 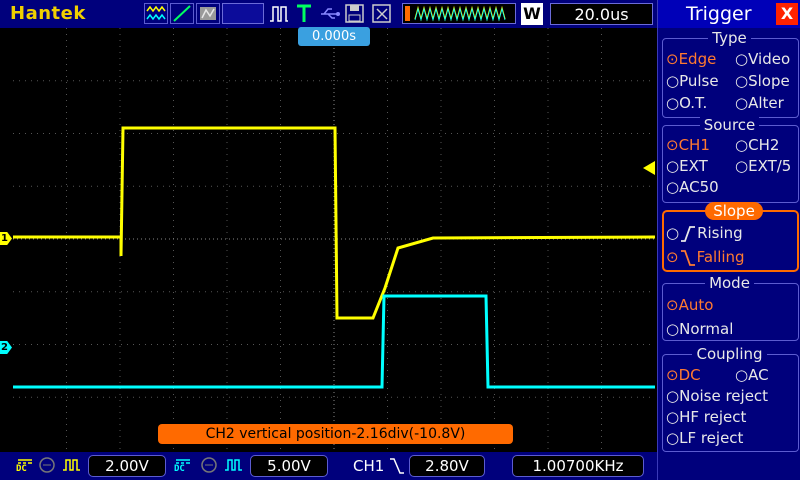 I want to click on ch2-pulse-icon, so click(x=233, y=465).